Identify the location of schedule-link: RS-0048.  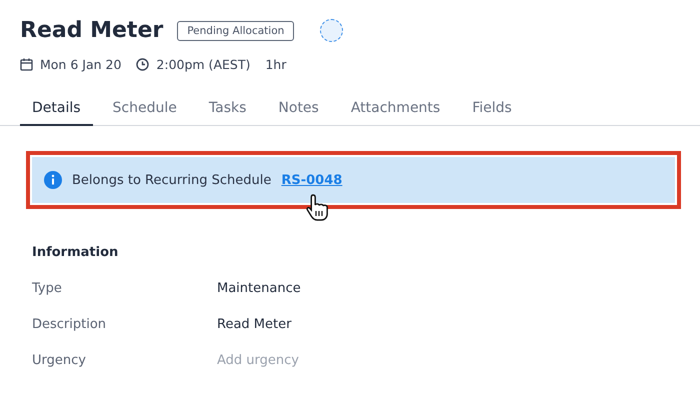
(311, 180).